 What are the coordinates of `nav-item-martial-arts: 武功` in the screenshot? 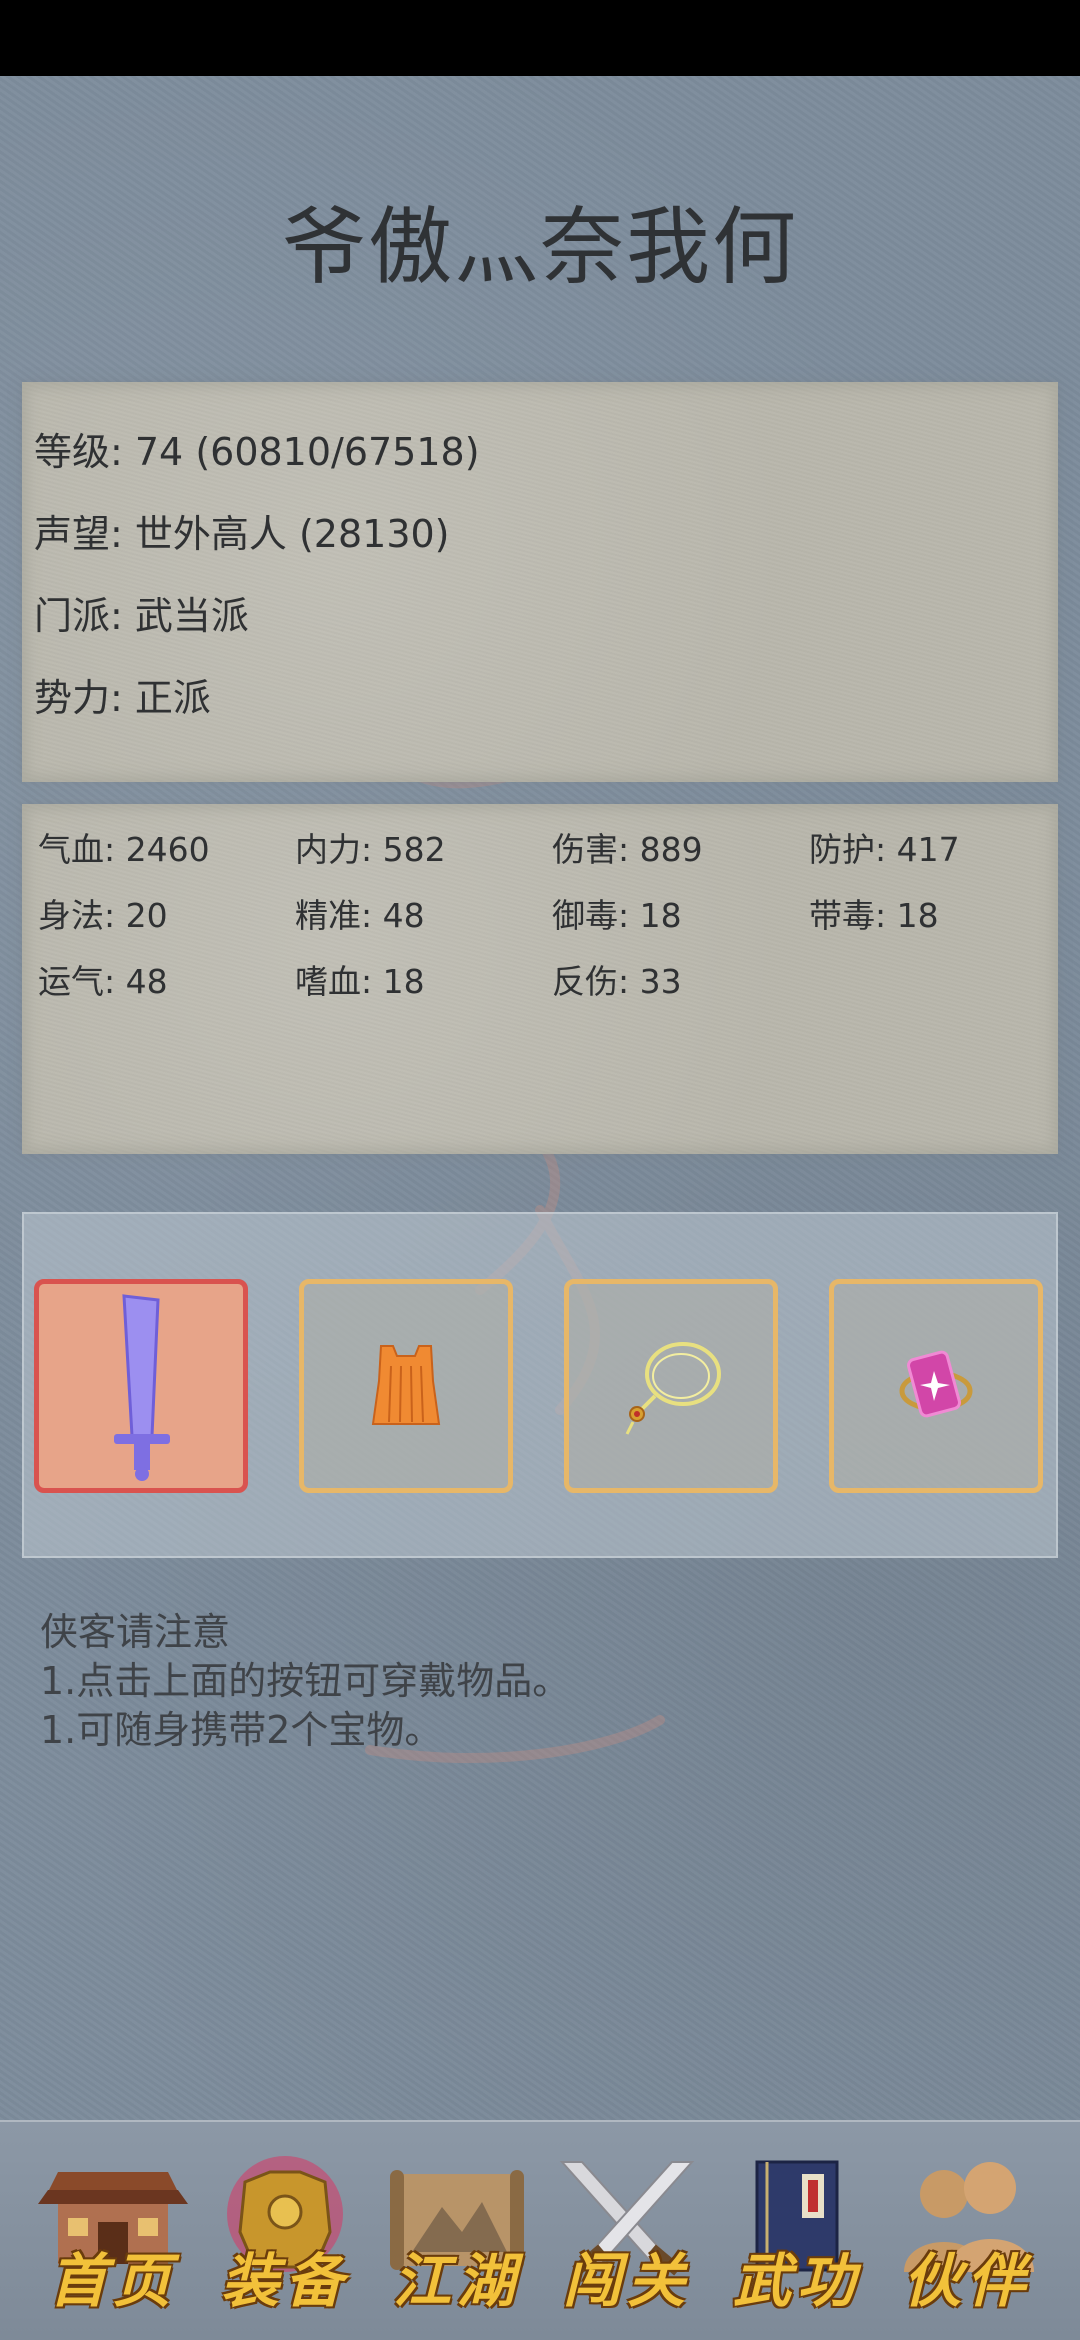 It's located at (797, 2233).